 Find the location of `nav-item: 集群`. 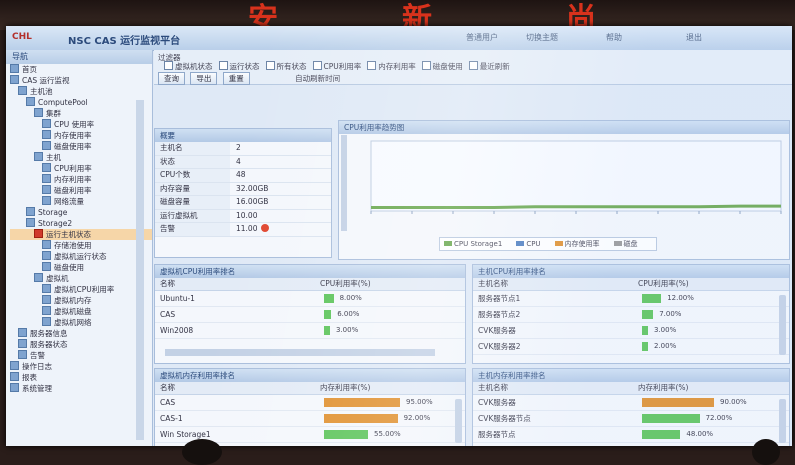

nav-item: 集群 is located at coordinates (81, 113).